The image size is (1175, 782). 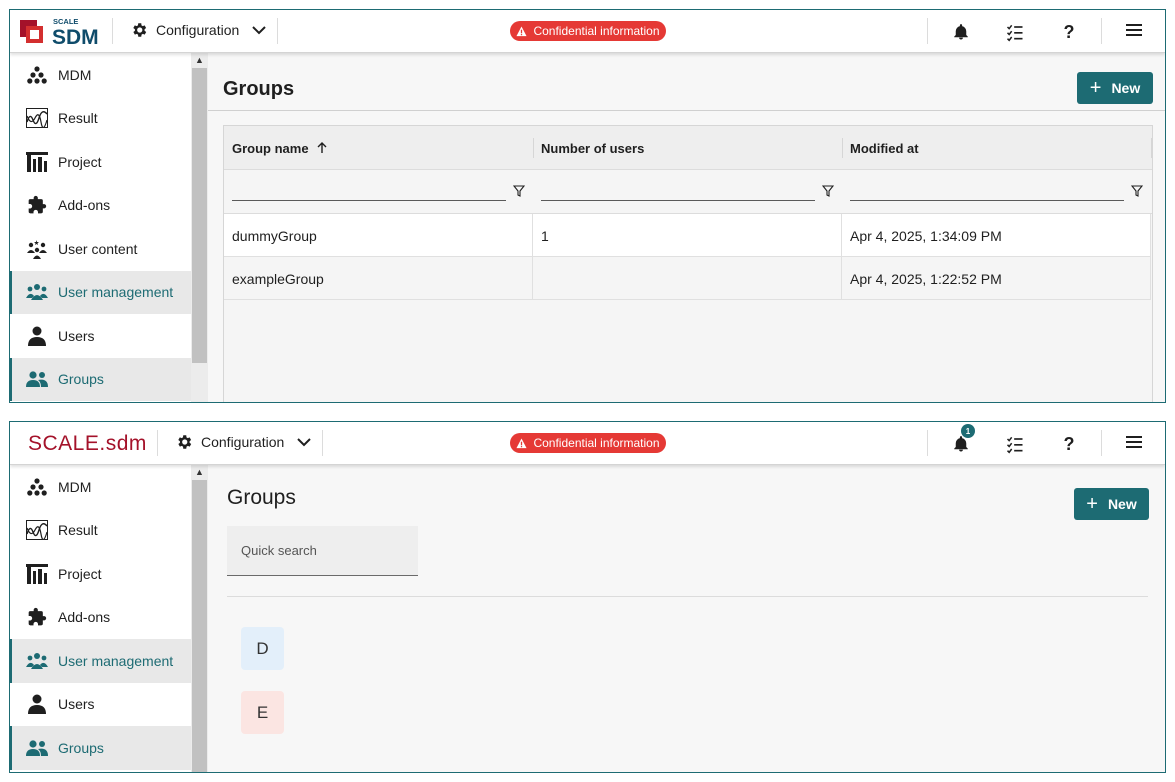 I want to click on cell-number-of-users: 1, so click(x=687, y=235).